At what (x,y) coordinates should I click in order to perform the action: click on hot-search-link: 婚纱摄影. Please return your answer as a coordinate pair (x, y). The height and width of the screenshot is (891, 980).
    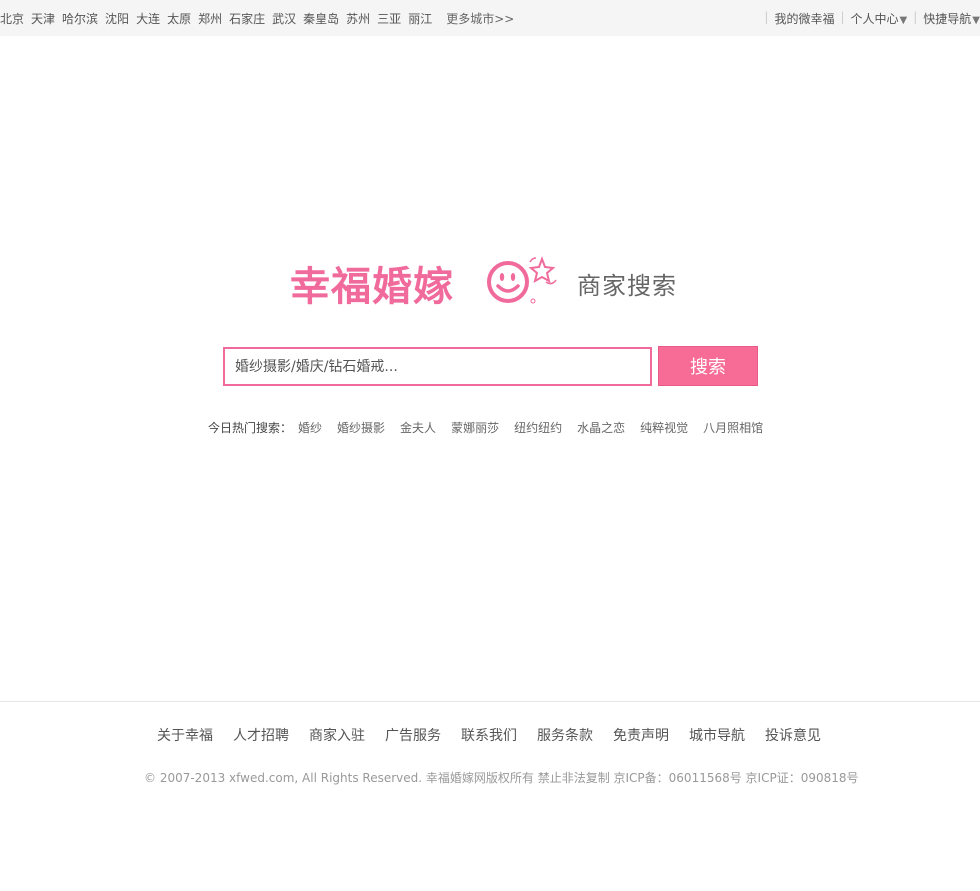
    Looking at the image, I should click on (361, 427).